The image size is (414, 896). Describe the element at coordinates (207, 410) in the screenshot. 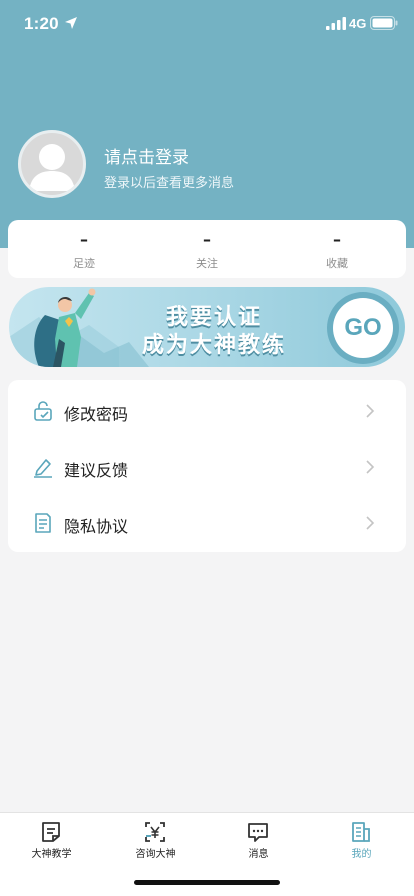

I see `menu-item-change-password: 修改密码` at that location.